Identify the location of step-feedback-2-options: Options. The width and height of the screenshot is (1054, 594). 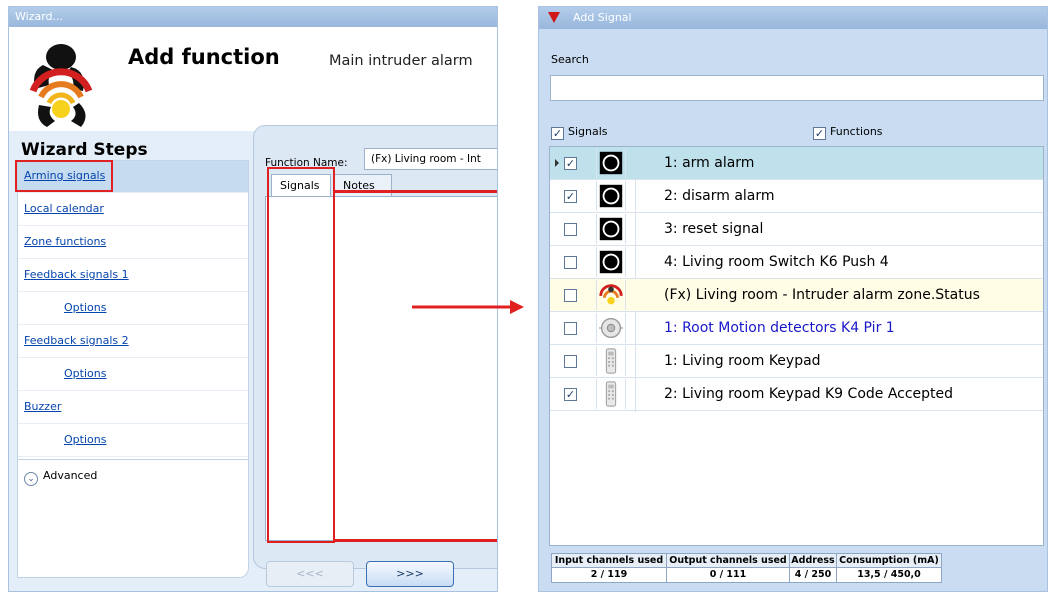
(133, 375).